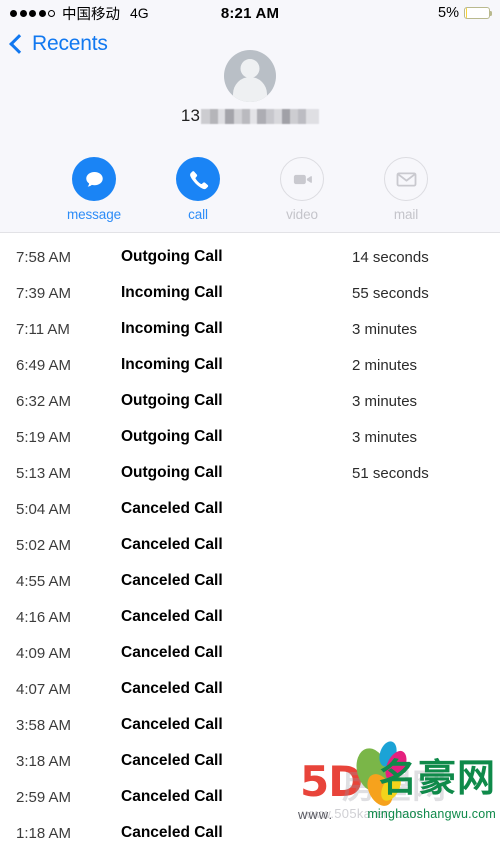 This screenshot has width=500, height=851. I want to click on call-row: 7:39 AM Incoming Call 55 seconds, so click(250, 293).